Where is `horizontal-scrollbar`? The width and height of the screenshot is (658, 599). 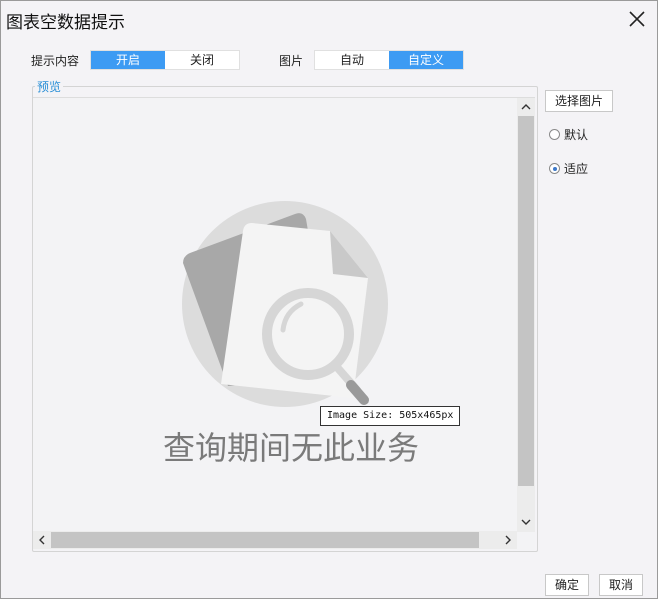 horizontal-scrollbar is located at coordinates (275, 540).